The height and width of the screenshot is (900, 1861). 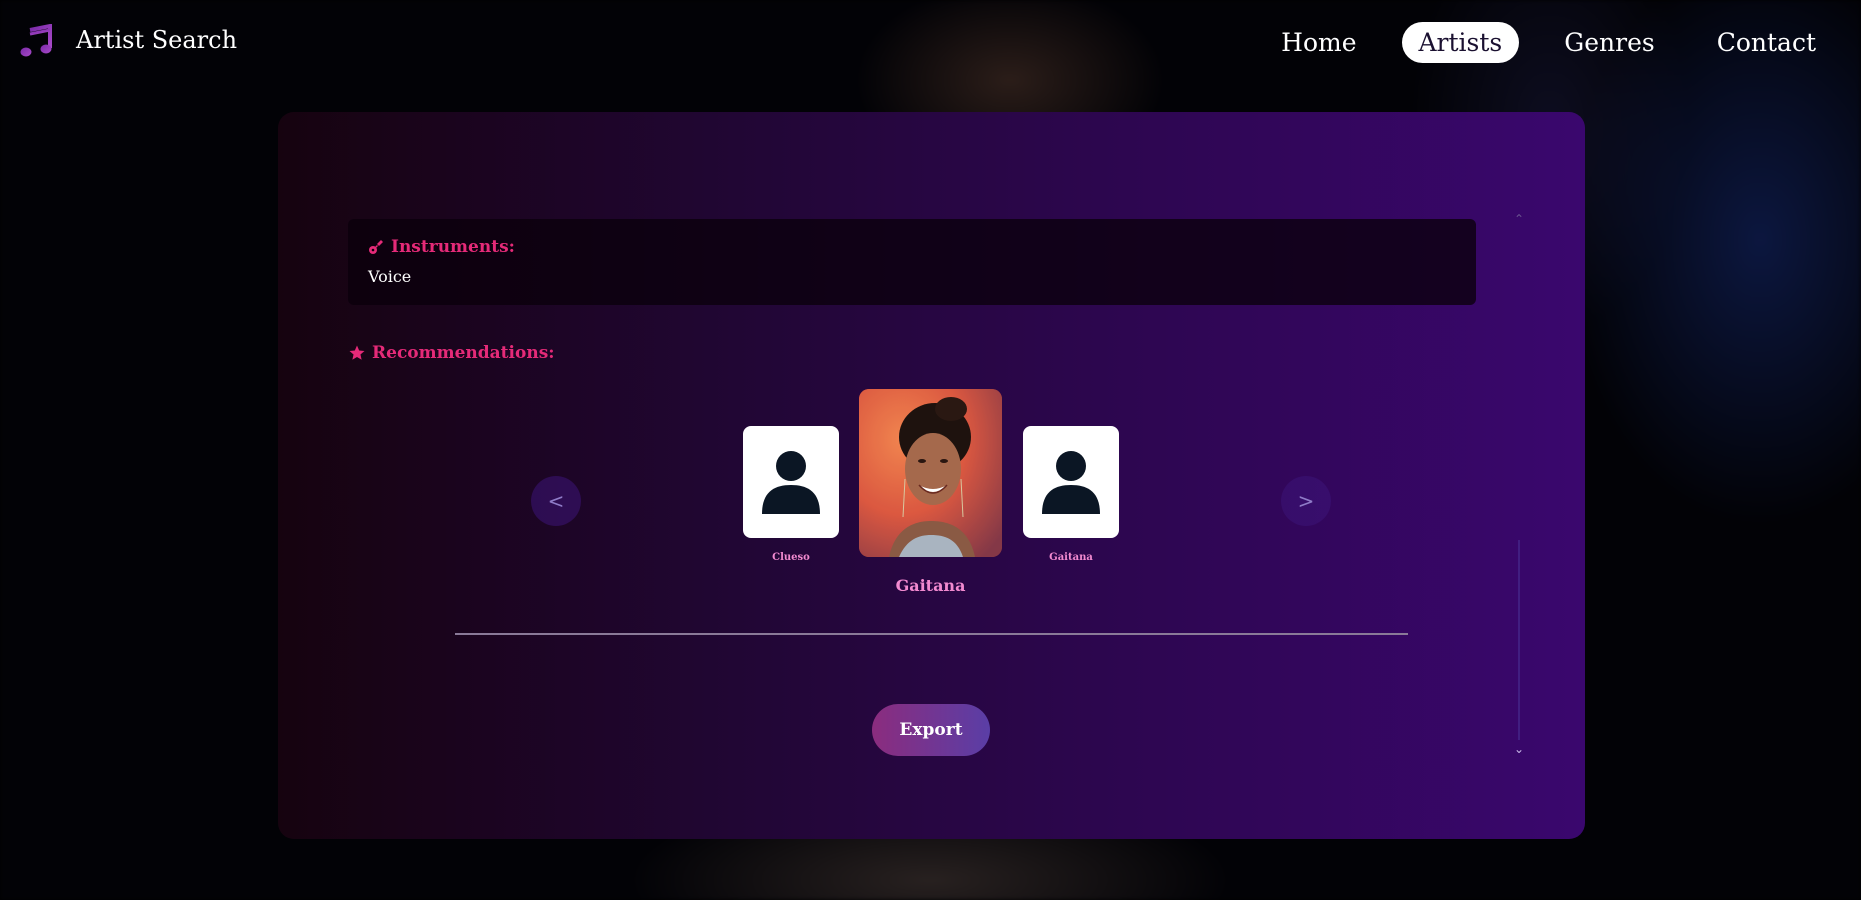 What do you see at coordinates (912, 262) in the screenshot?
I see `instruments-section: Instruments: Voice` at bounding box center [912, 262].